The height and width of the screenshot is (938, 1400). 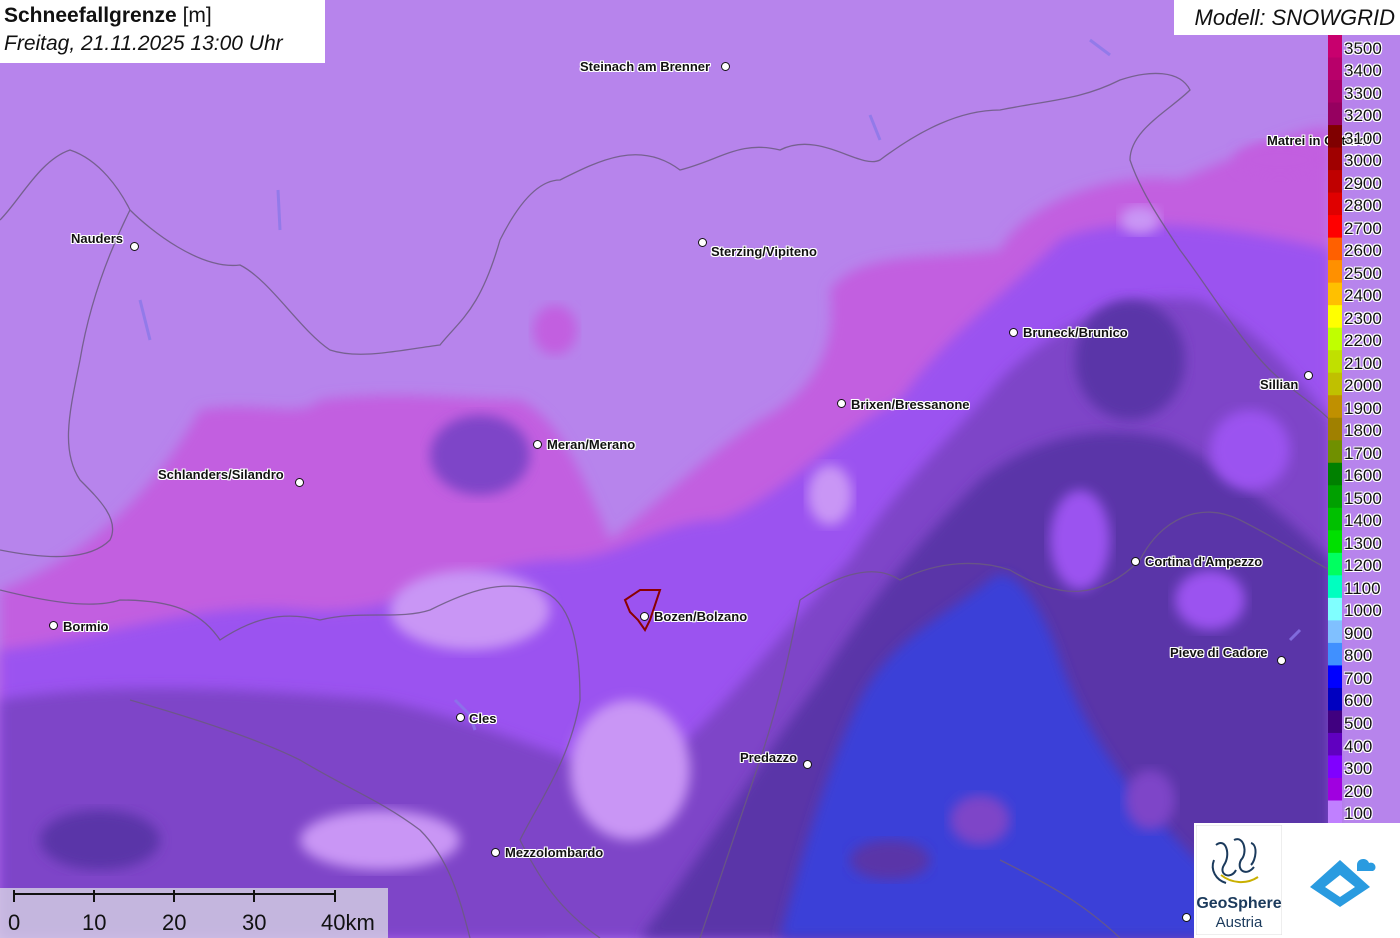 What do you see at coordinates (482, 718) in the screenshot?
I see `city-label-cles: Cles` at bounding box center [482, 718].